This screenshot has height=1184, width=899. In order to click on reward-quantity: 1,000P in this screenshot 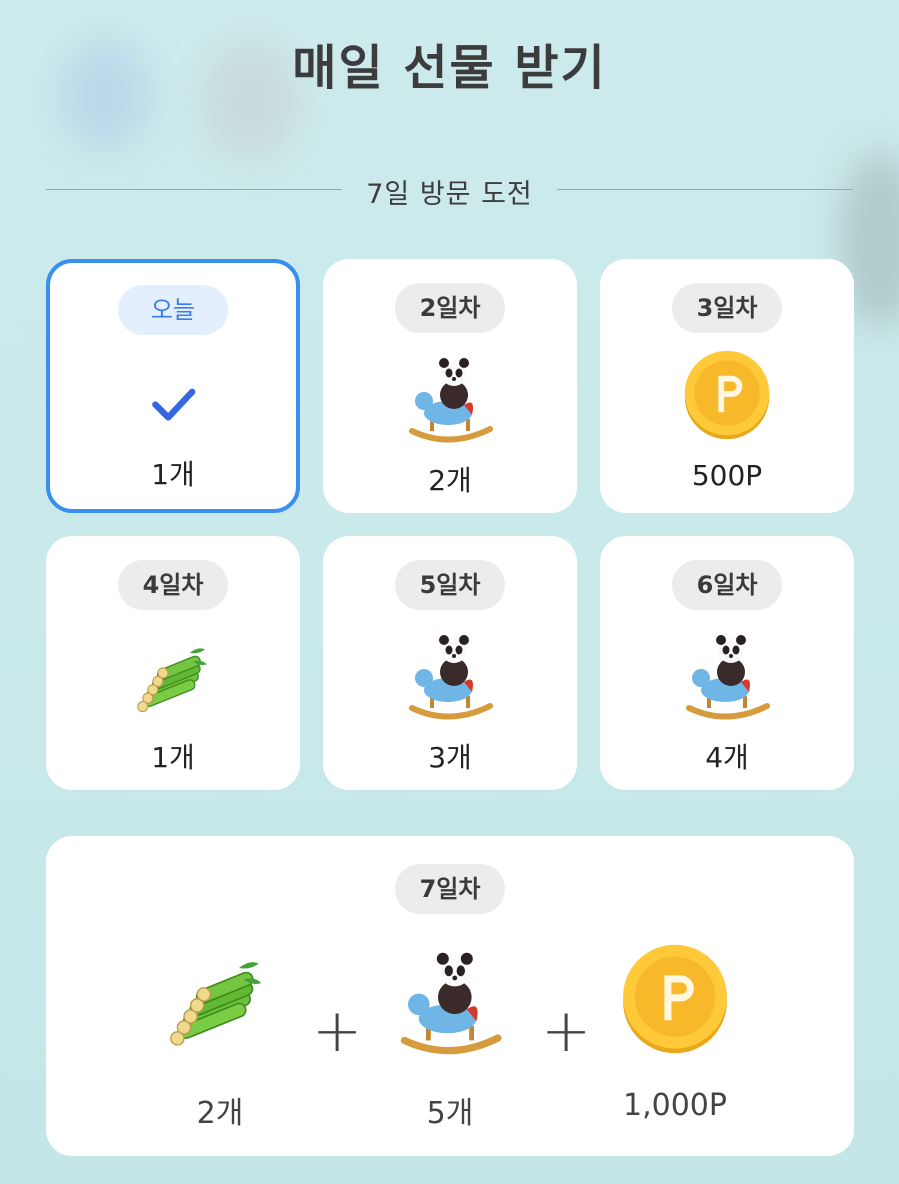, I will do `click(675, 1105)`.